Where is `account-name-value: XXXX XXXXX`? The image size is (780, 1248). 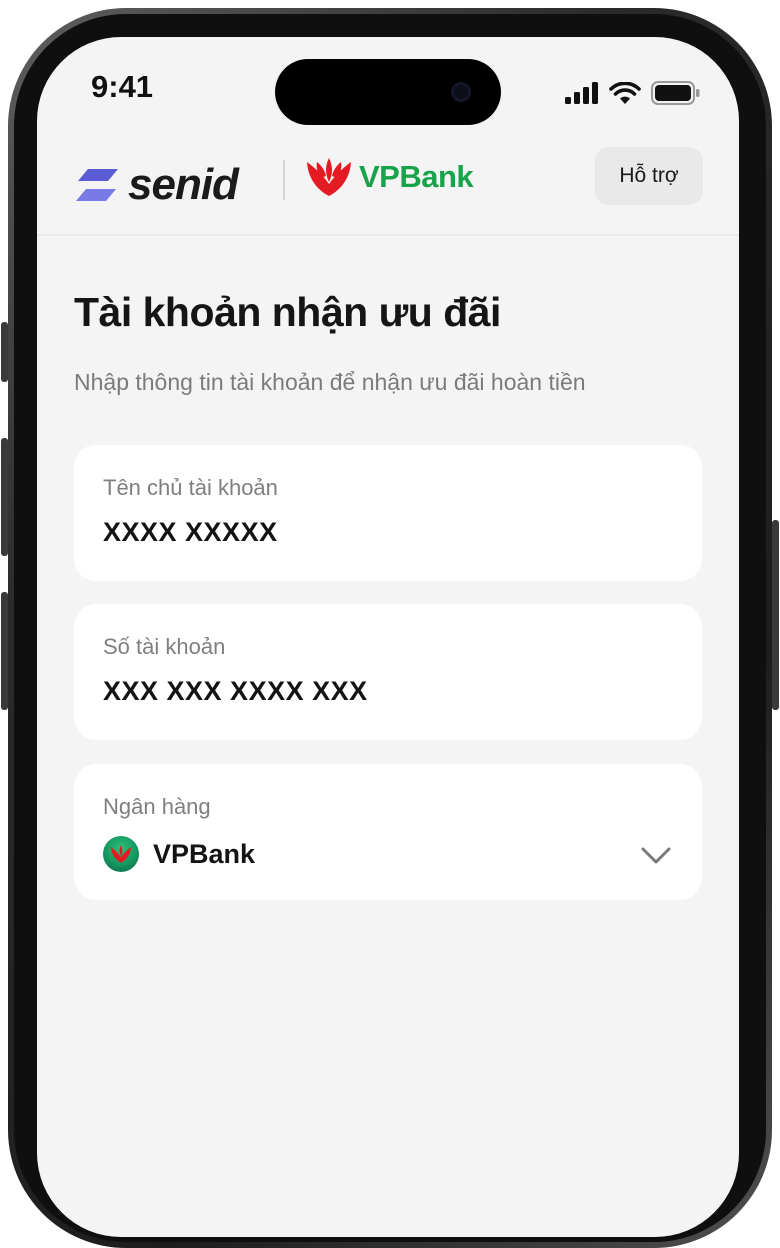
account-name-value: XXXX XXXXX is located at coordinates (190, 532).